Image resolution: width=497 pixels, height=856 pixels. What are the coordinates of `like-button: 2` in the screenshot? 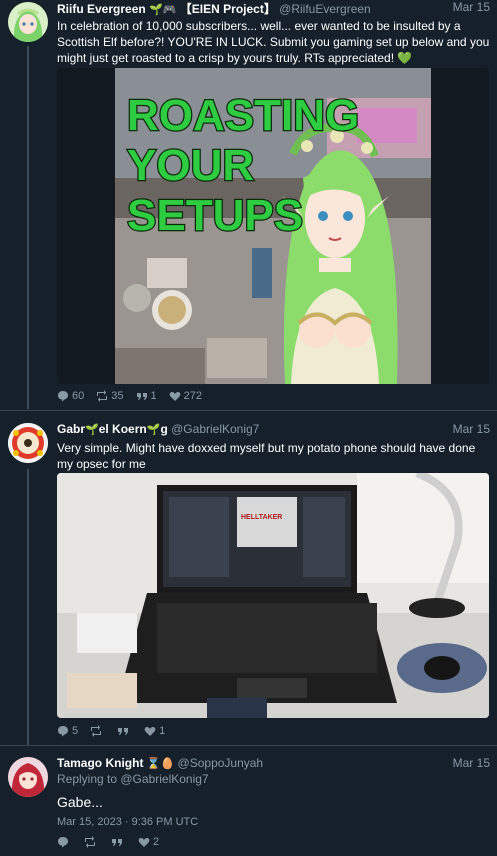 It's located at (148, 842).